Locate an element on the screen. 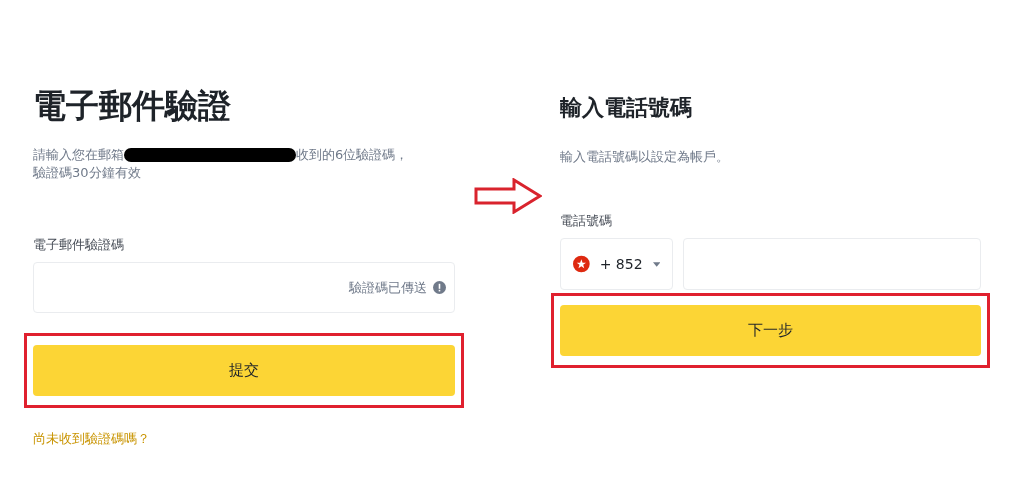 Image resolution: width=1024 pixels, height=483 pixels. country-code-select: + 852 is located at coordinates (616, 264).